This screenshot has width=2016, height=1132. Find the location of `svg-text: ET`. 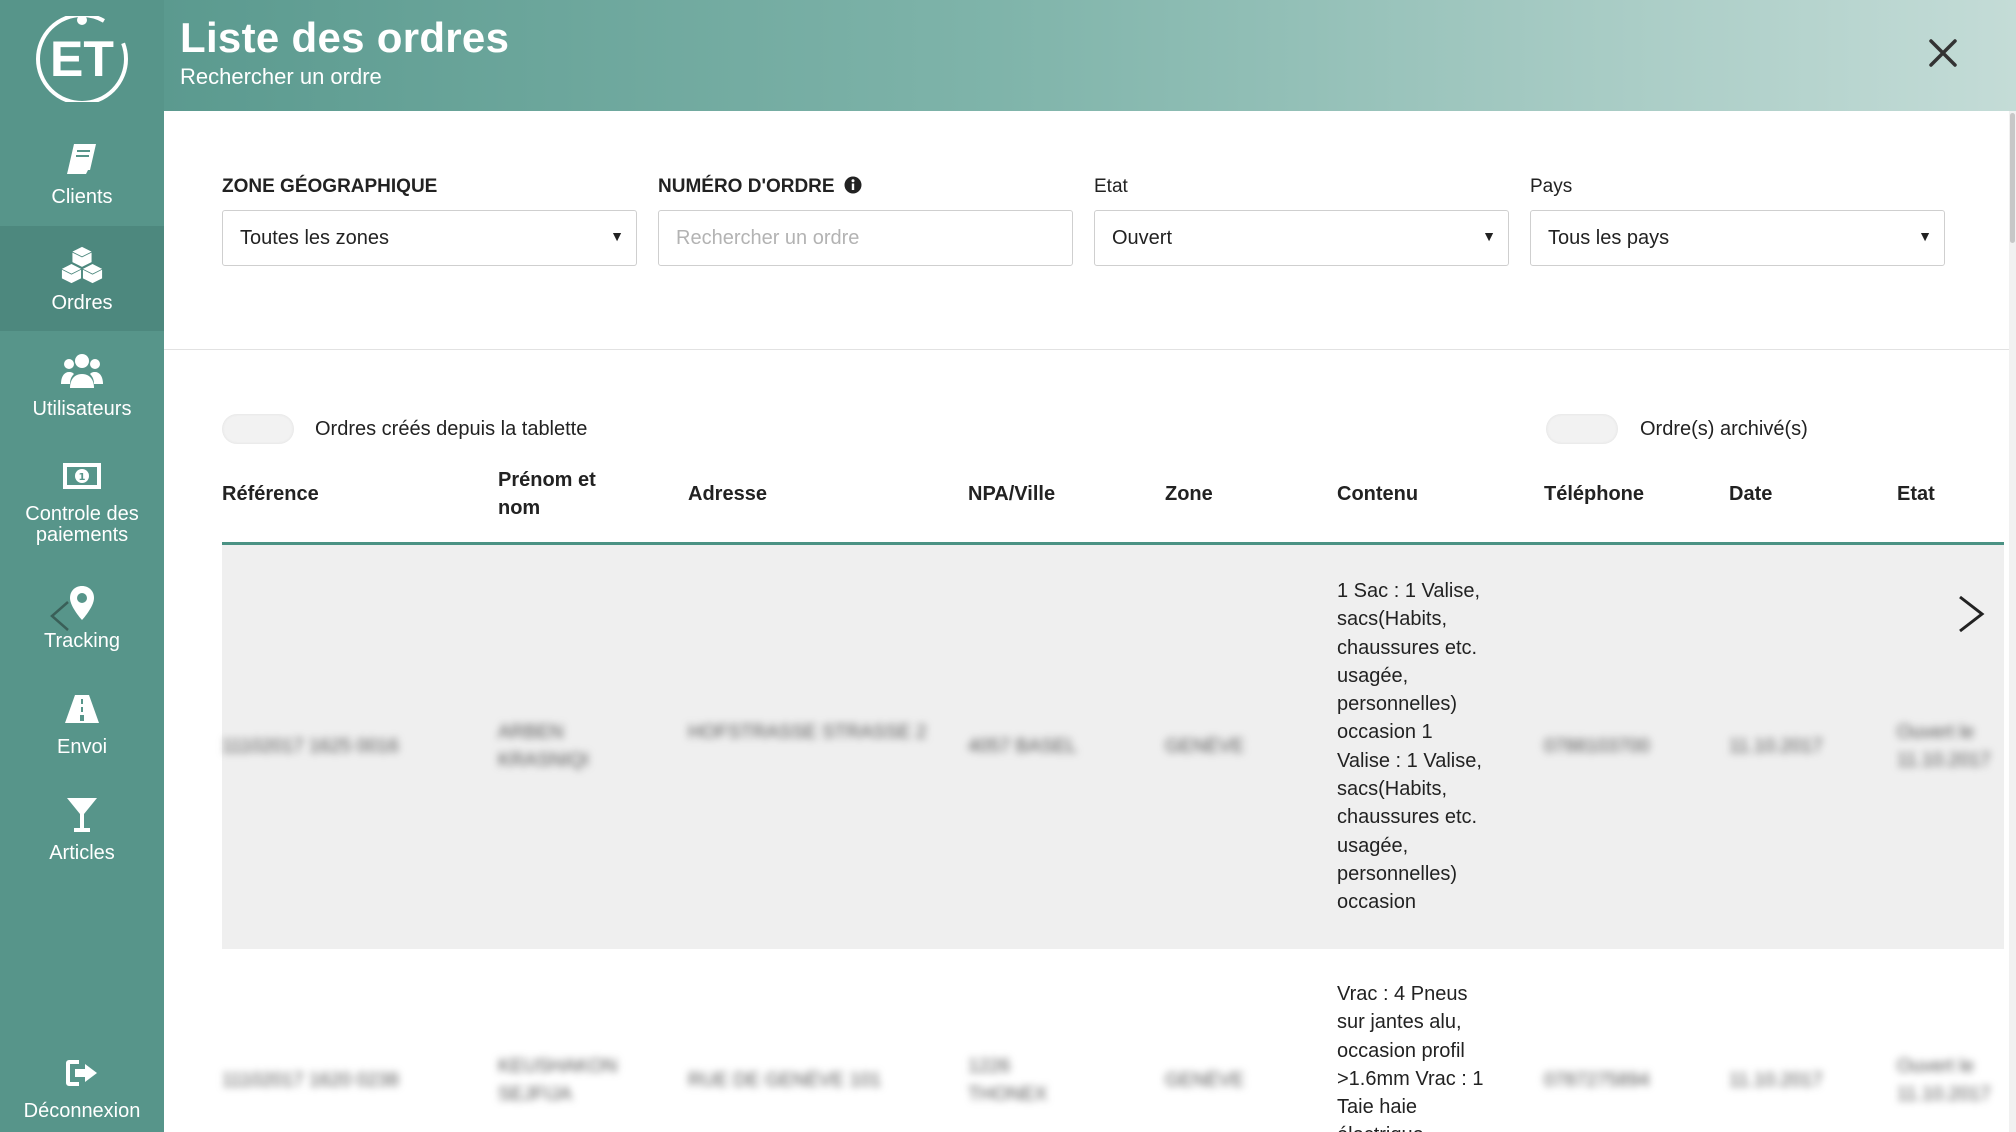

svg-text: ET is located at coordinates (82, 59).